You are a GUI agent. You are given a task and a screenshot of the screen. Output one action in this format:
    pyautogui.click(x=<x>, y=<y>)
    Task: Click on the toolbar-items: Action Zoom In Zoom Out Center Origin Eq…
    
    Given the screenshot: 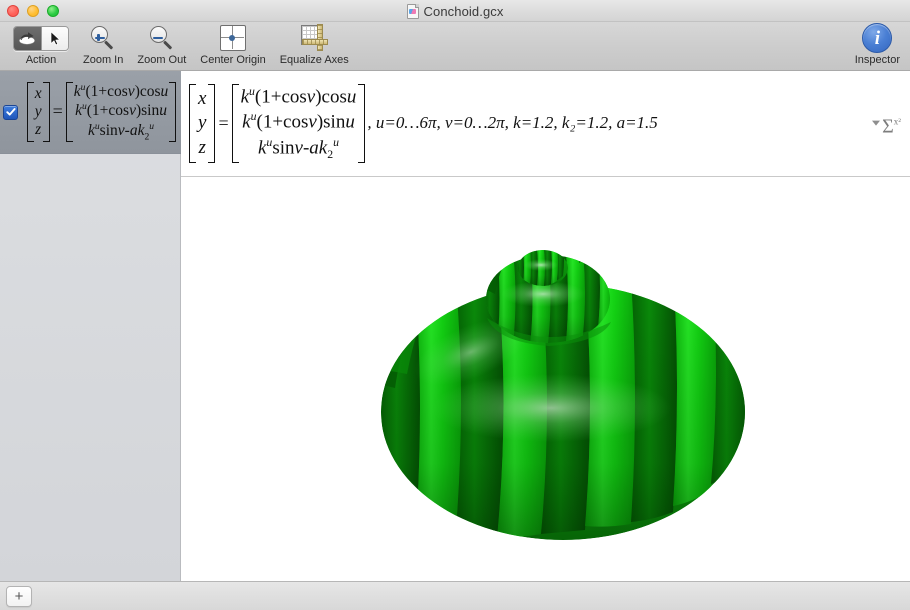 What is the action you would take?
    pyautogui.click(x=181, y=47)
    